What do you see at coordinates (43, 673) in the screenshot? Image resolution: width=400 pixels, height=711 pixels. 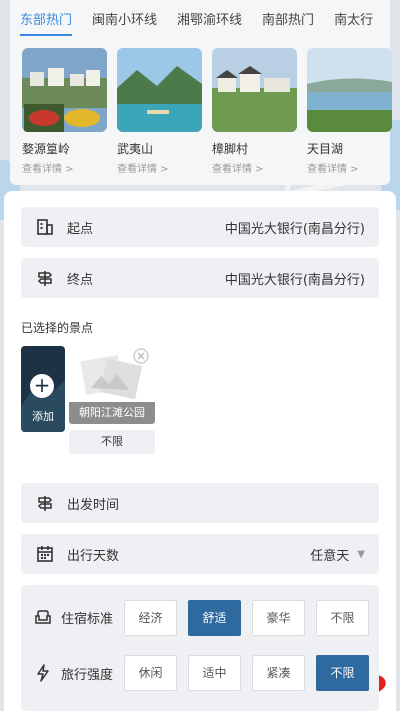 I see `lightning-icon` at bounding box center [43, 673].